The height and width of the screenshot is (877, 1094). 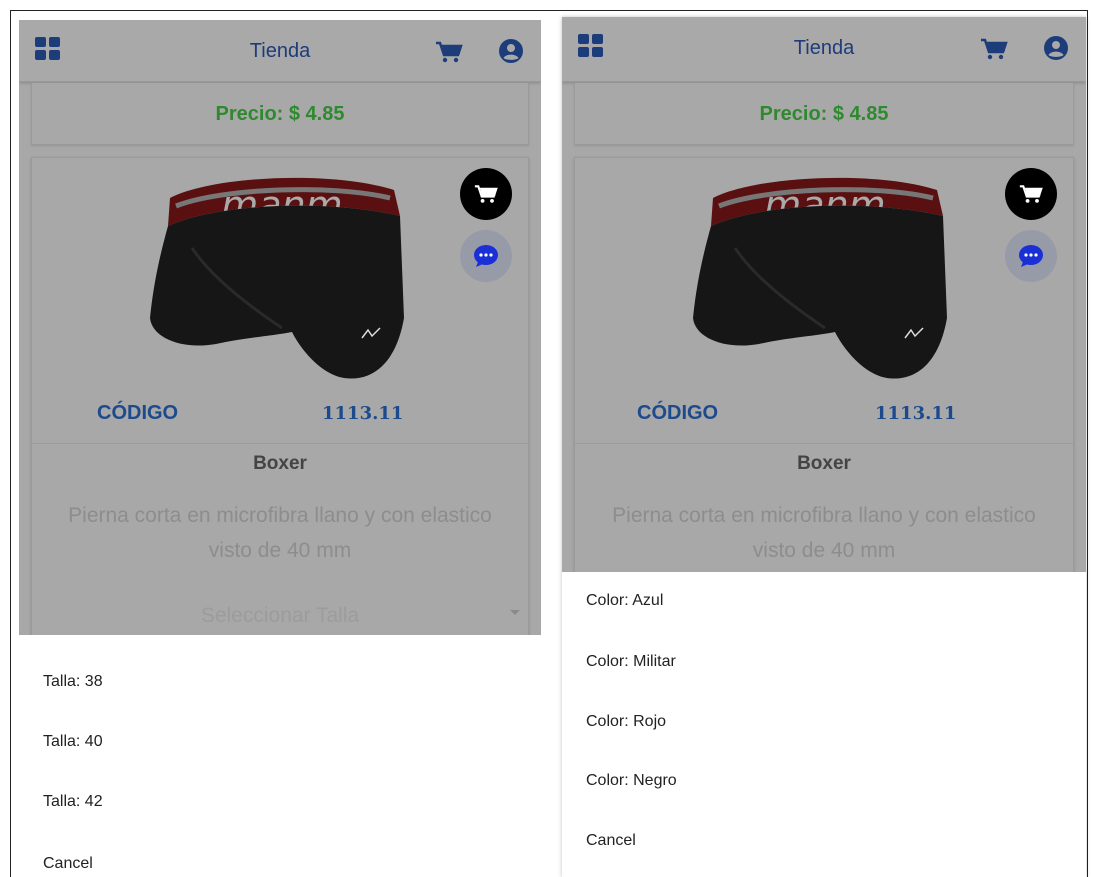 I want to click on caret-down-icon, so click(x=515, y=612).